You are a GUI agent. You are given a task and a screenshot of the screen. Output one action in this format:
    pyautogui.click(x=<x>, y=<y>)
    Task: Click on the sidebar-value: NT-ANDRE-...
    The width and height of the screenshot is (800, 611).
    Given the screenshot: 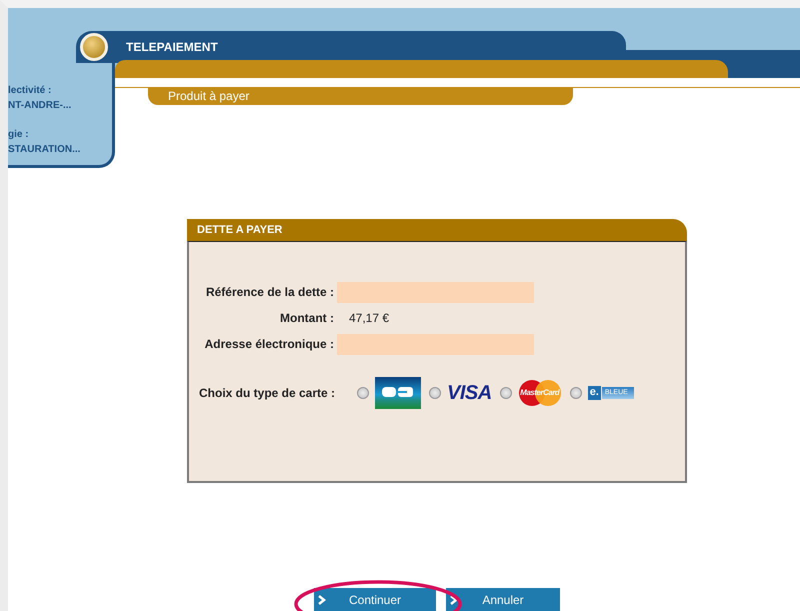 What is the action you would take?
    pyautogui.click(x=40, y=105)
    